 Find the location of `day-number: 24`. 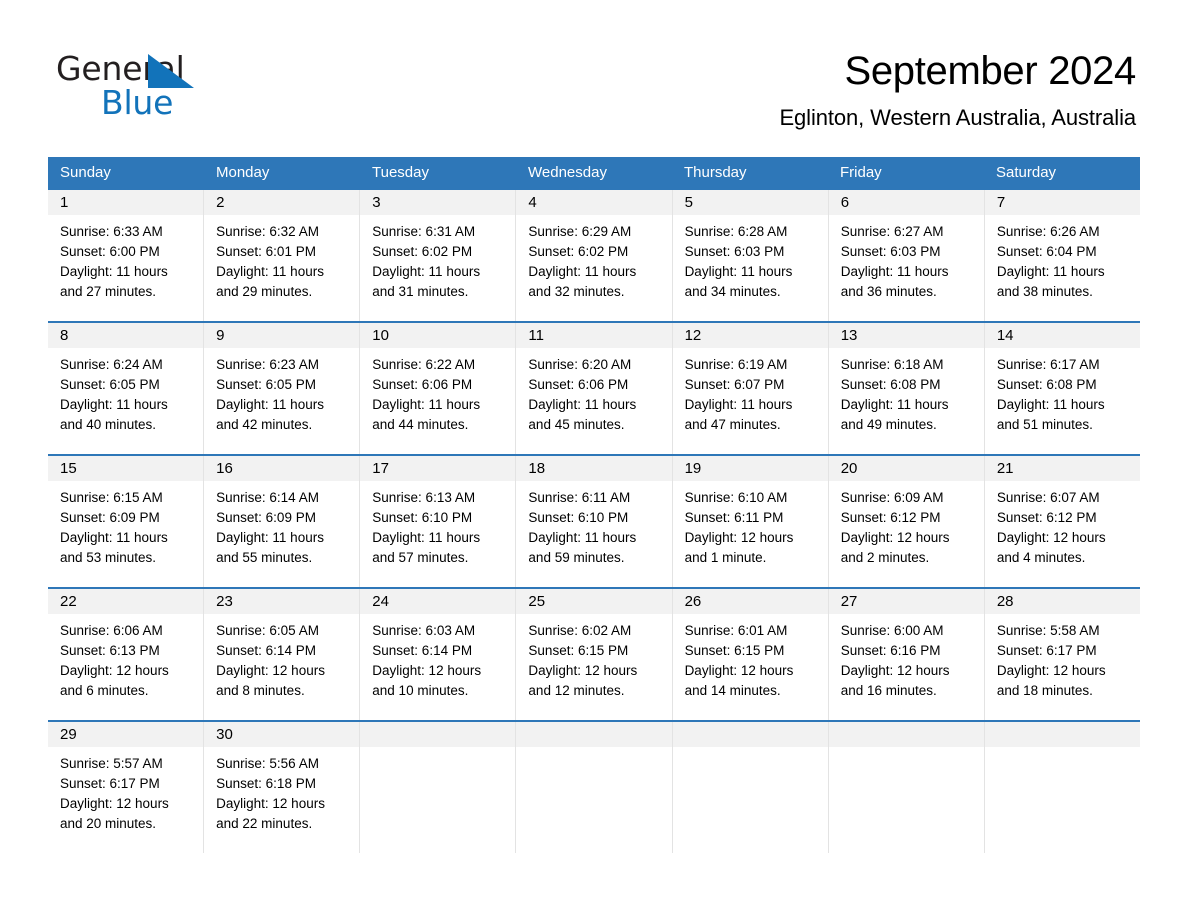

day-number: 24 is located at coordinates (438, 601).